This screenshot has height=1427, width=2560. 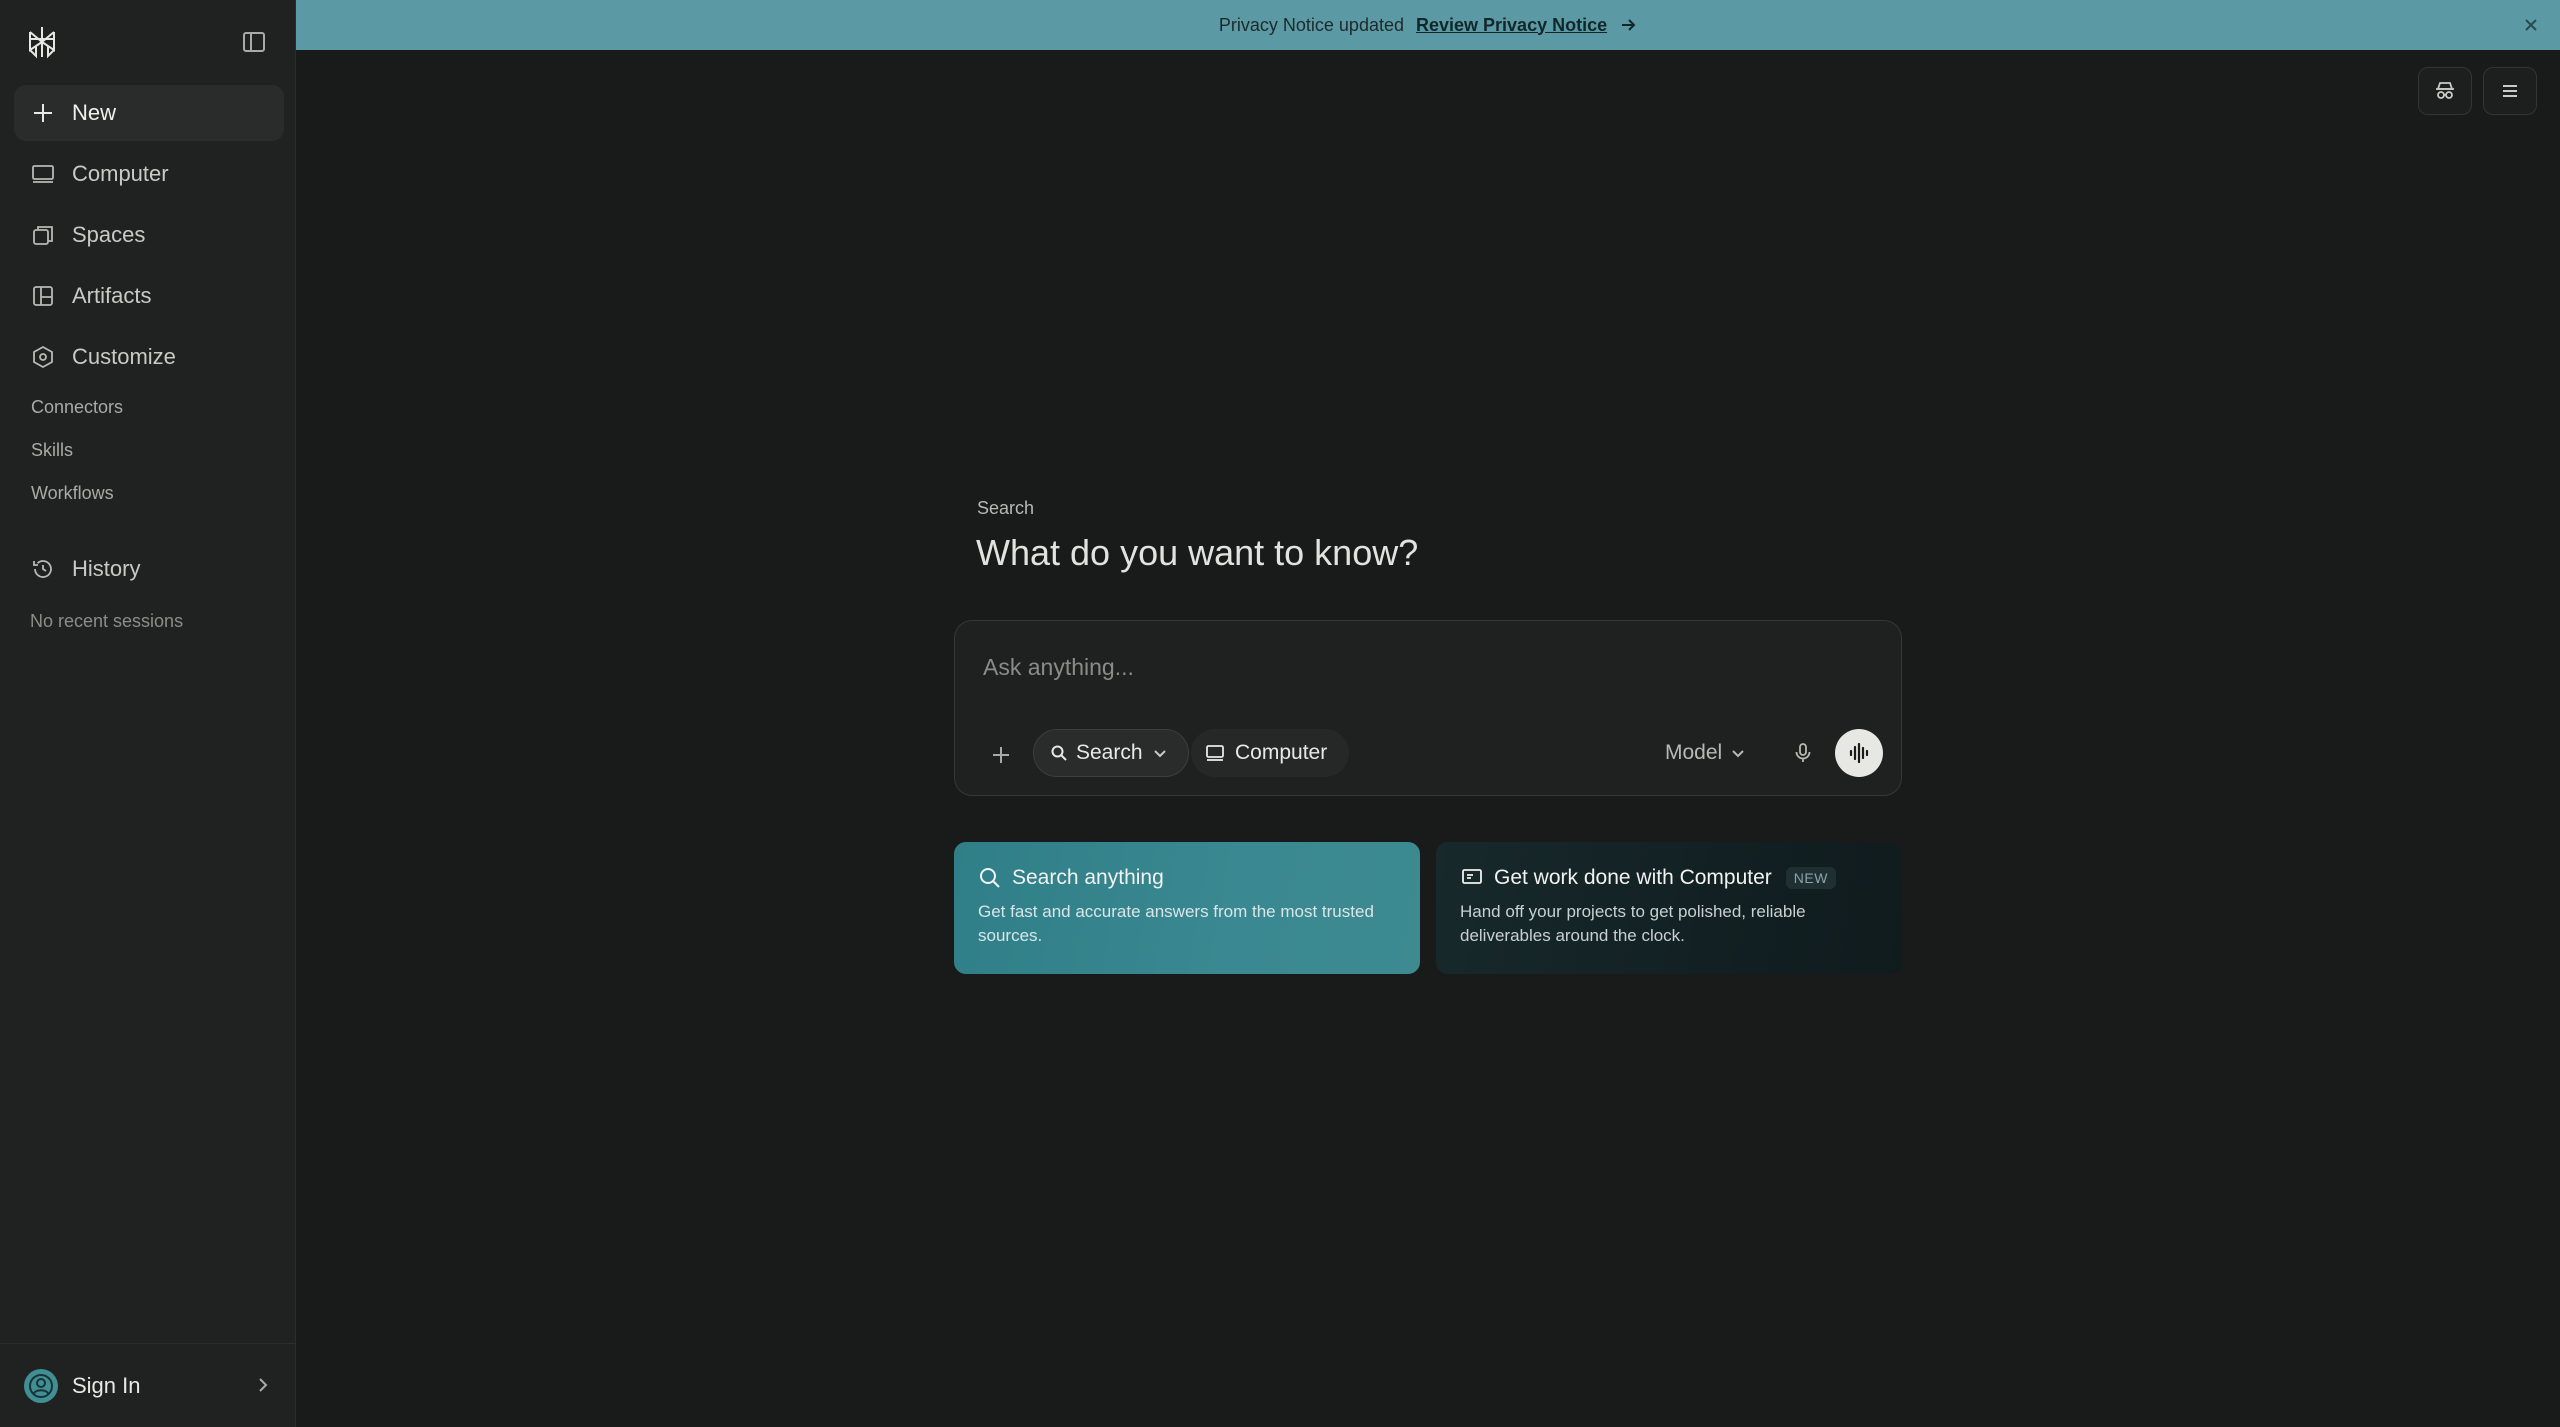 What do you see at coordinates (263, 1385) in the screenshot?
I see `chevron-right-icon` at bounding box center [263, 1385].